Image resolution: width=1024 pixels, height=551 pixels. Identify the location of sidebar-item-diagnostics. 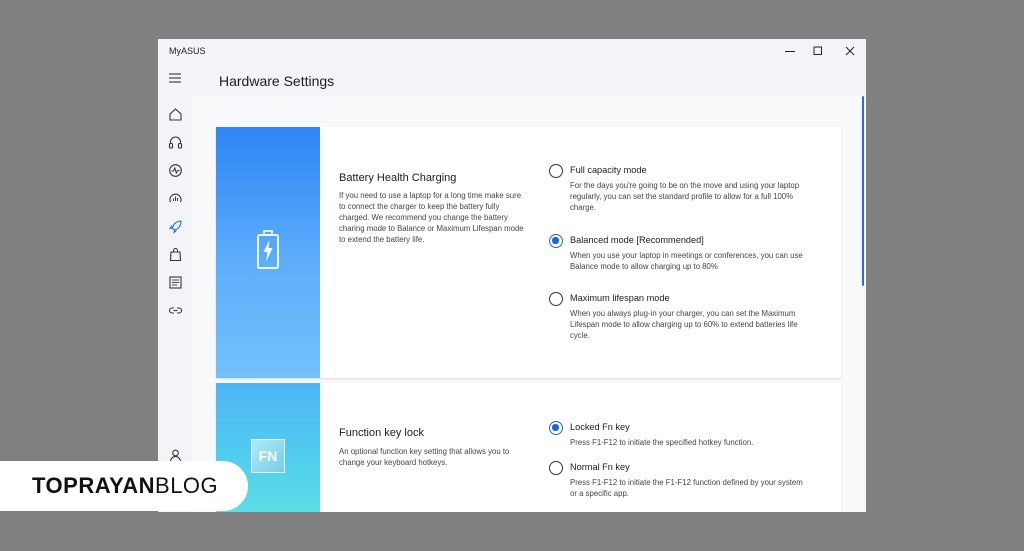
(175, 170).